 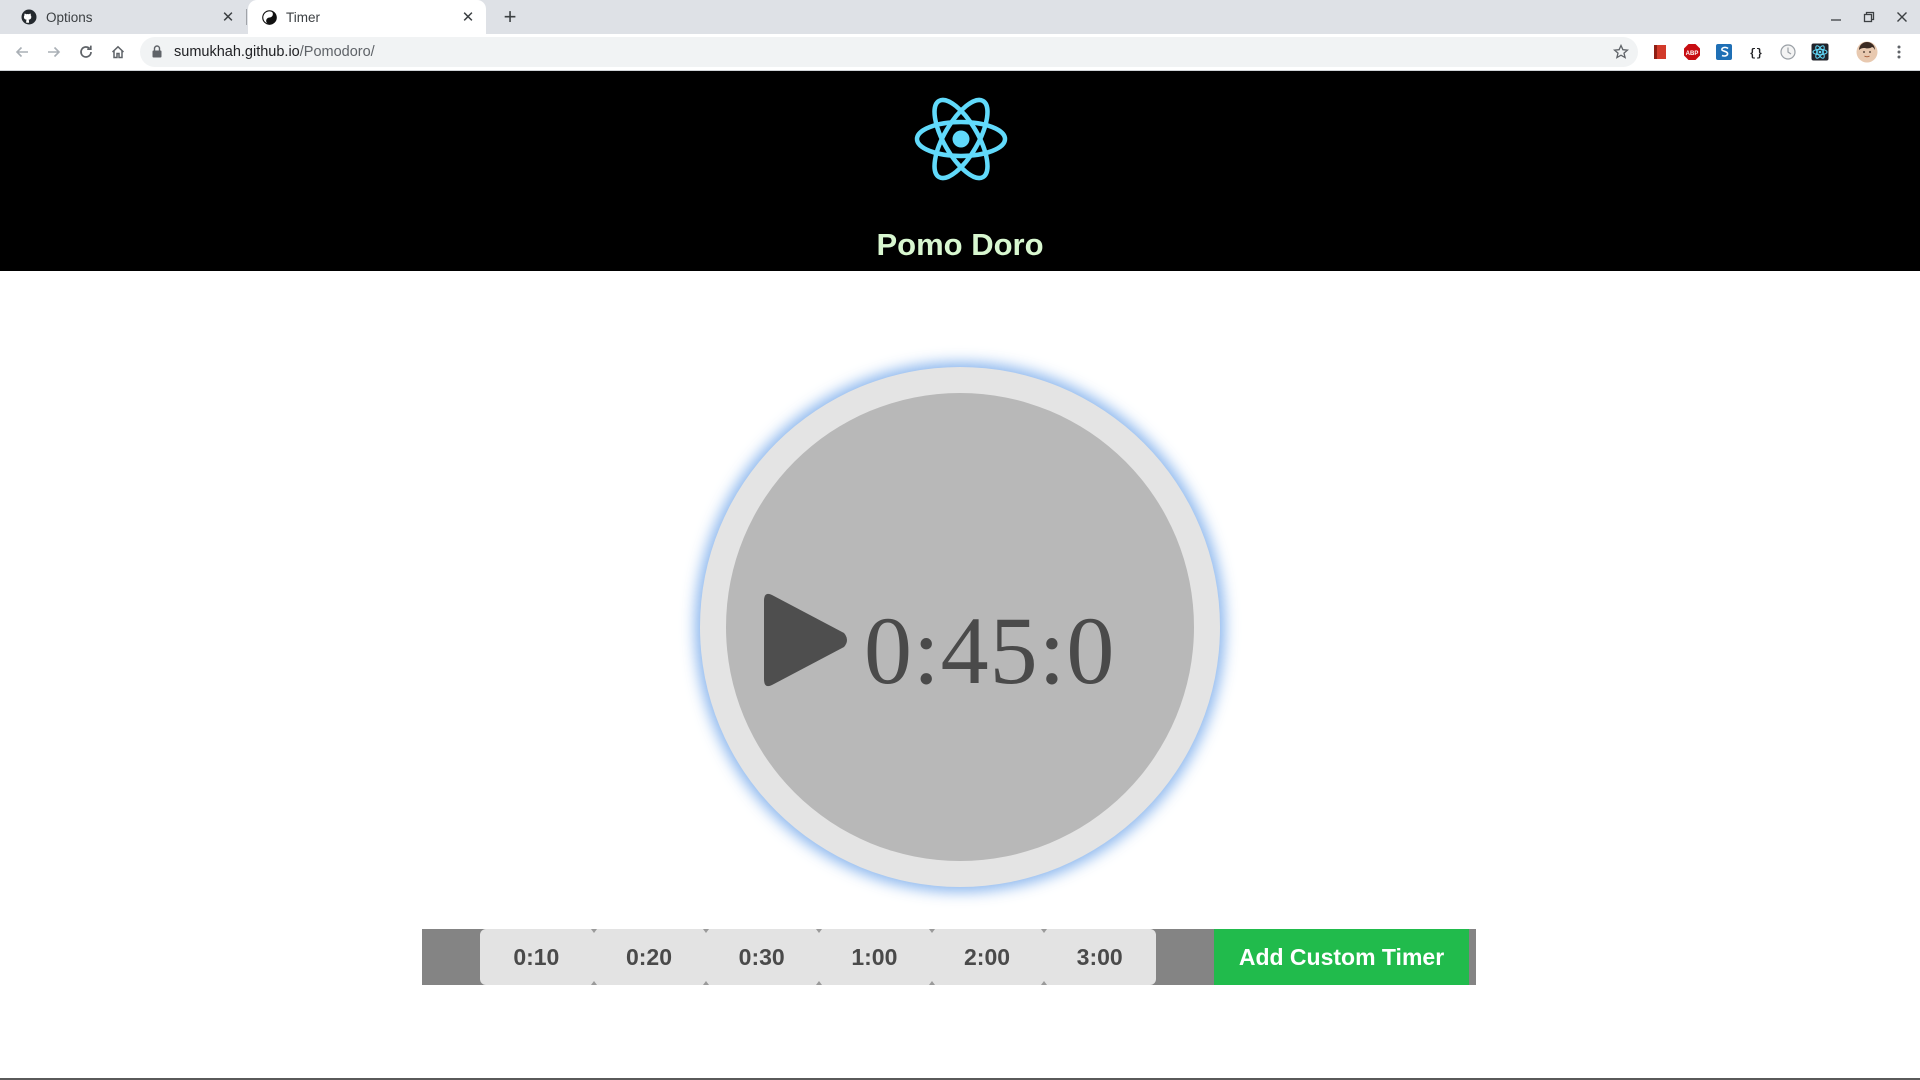 I want to click on timer-dial: 0:45:0, so click(x=960, y=627).